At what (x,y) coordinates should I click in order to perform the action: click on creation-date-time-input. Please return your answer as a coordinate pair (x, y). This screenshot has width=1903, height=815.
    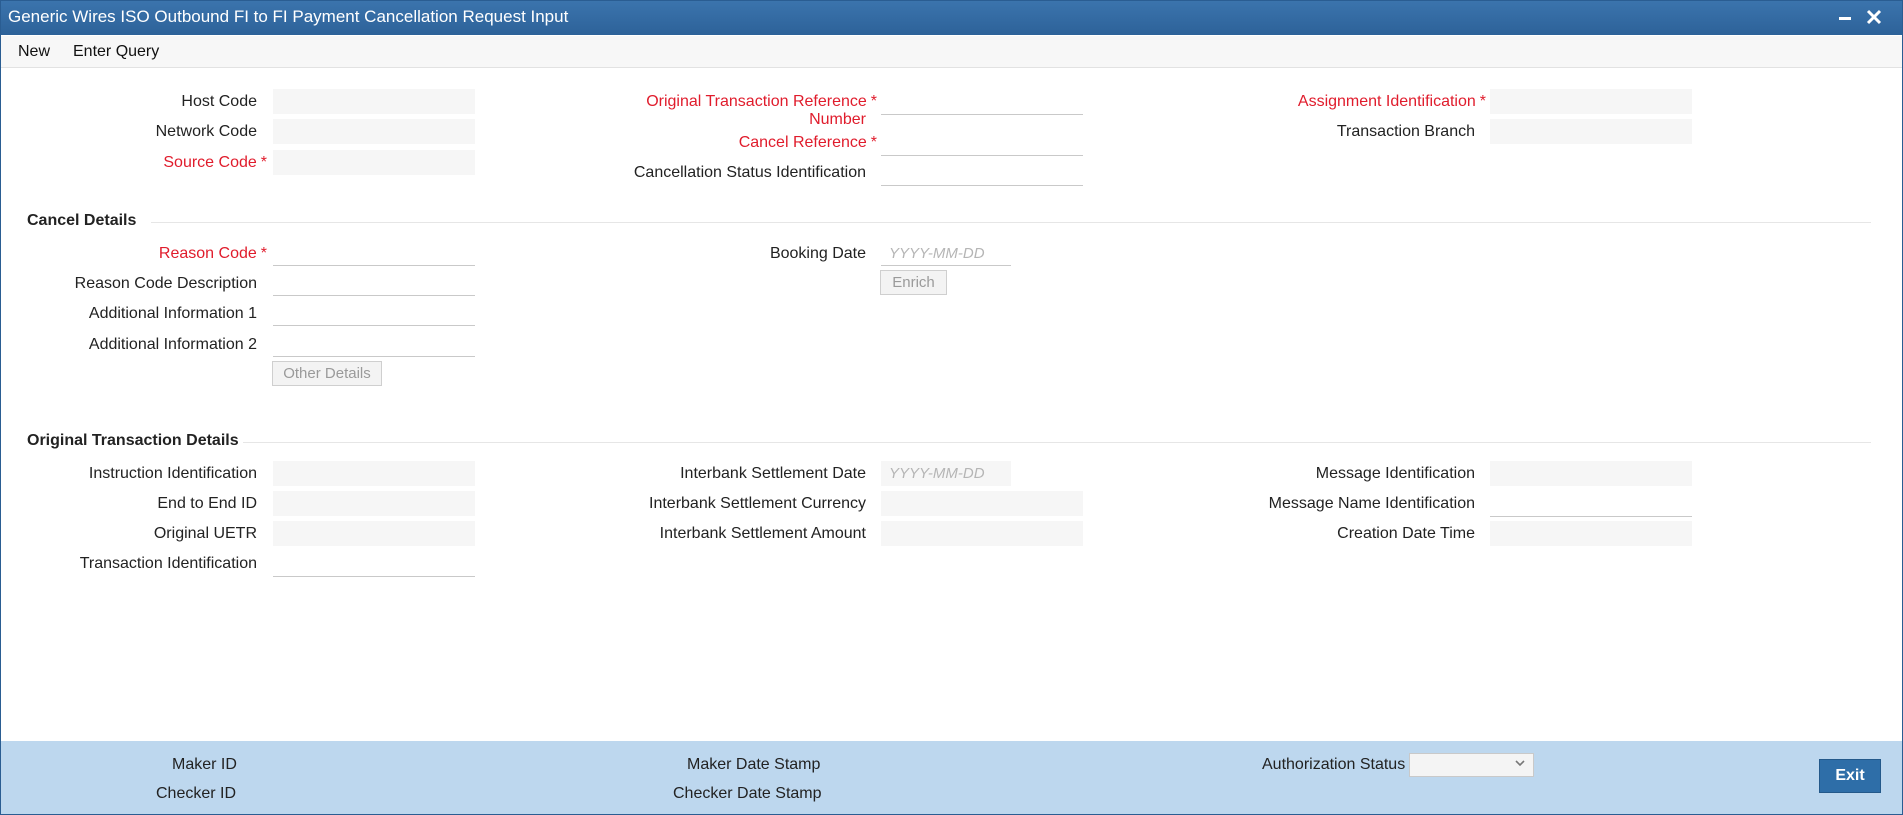
    Looking at the image, I should click on (1591, 533).